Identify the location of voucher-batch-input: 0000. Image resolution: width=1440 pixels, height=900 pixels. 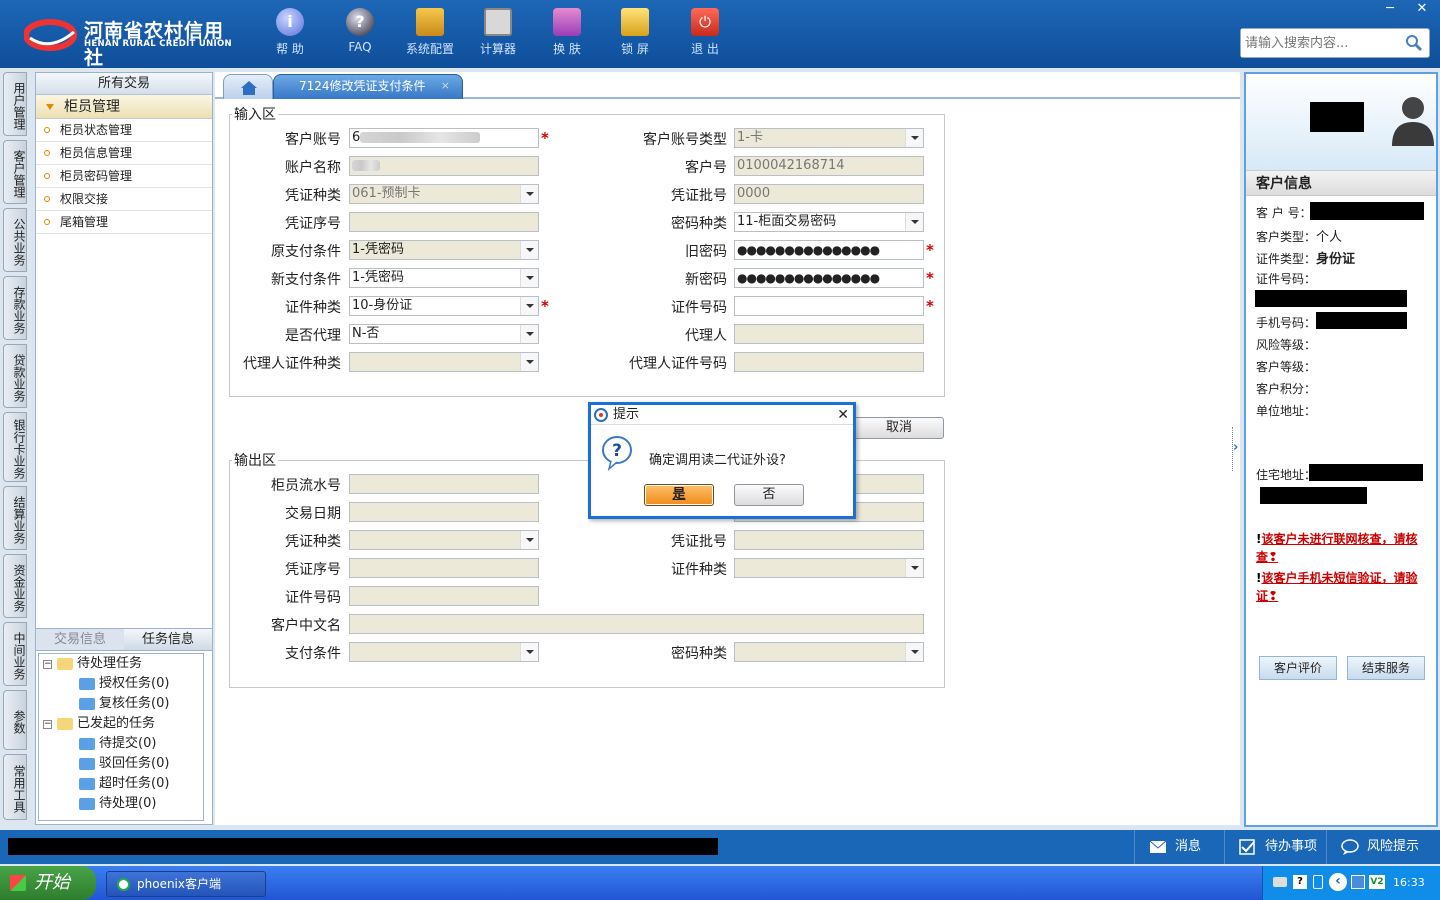
(829, 194).